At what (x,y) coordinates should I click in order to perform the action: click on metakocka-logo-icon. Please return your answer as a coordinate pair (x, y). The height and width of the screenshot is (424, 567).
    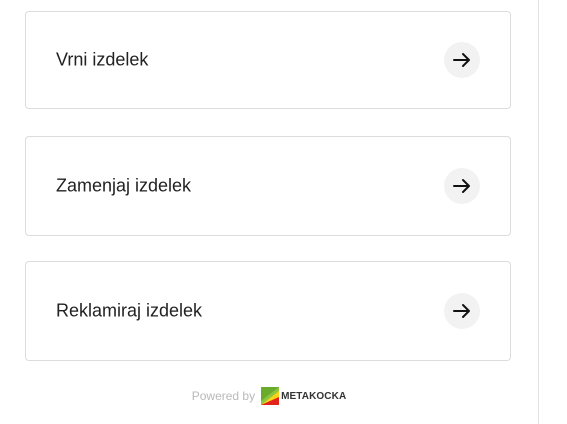
    Looking at the image, I should click on (270, 396).